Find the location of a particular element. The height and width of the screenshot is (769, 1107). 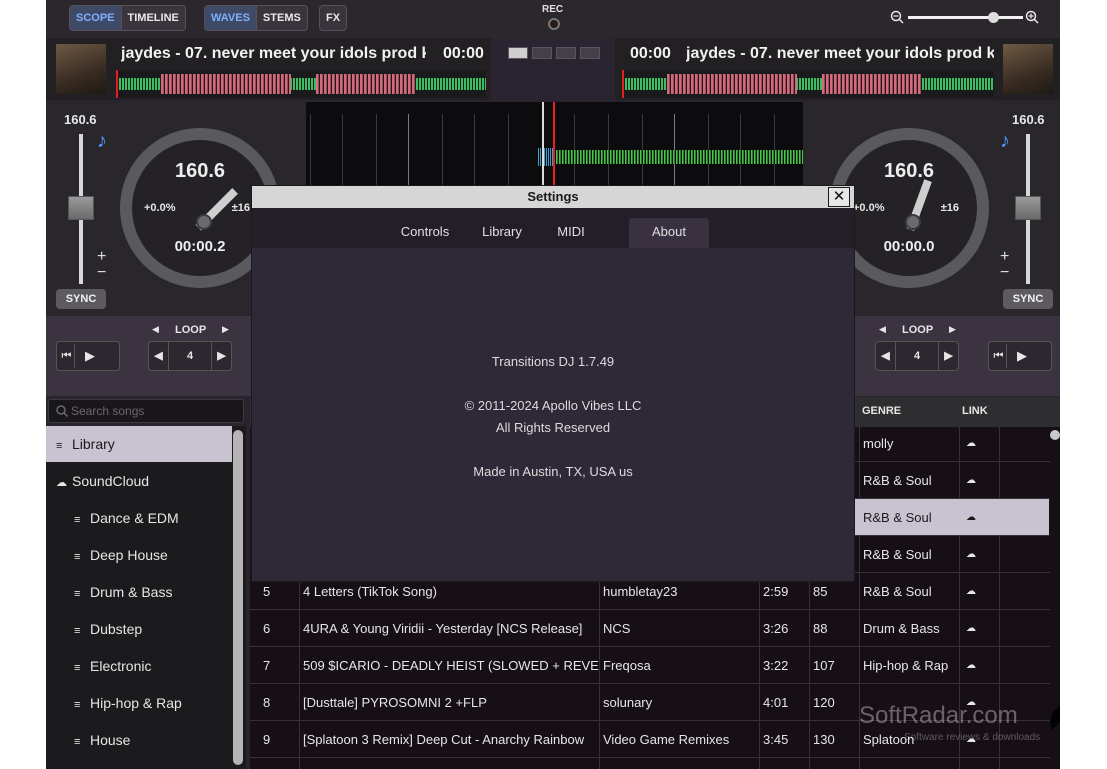

deck-right-pitch-fader-knob is located at coordinates (1028, 208).